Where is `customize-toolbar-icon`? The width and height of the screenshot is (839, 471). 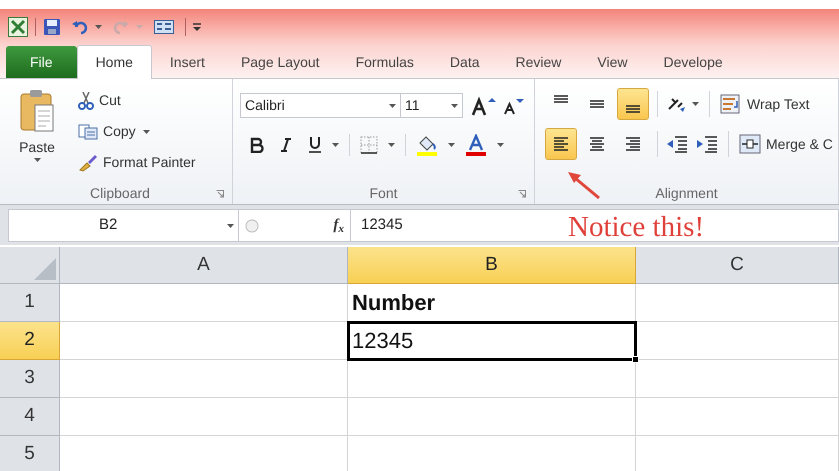
customize-toolbar-icon is located at coordinates (197, 27).